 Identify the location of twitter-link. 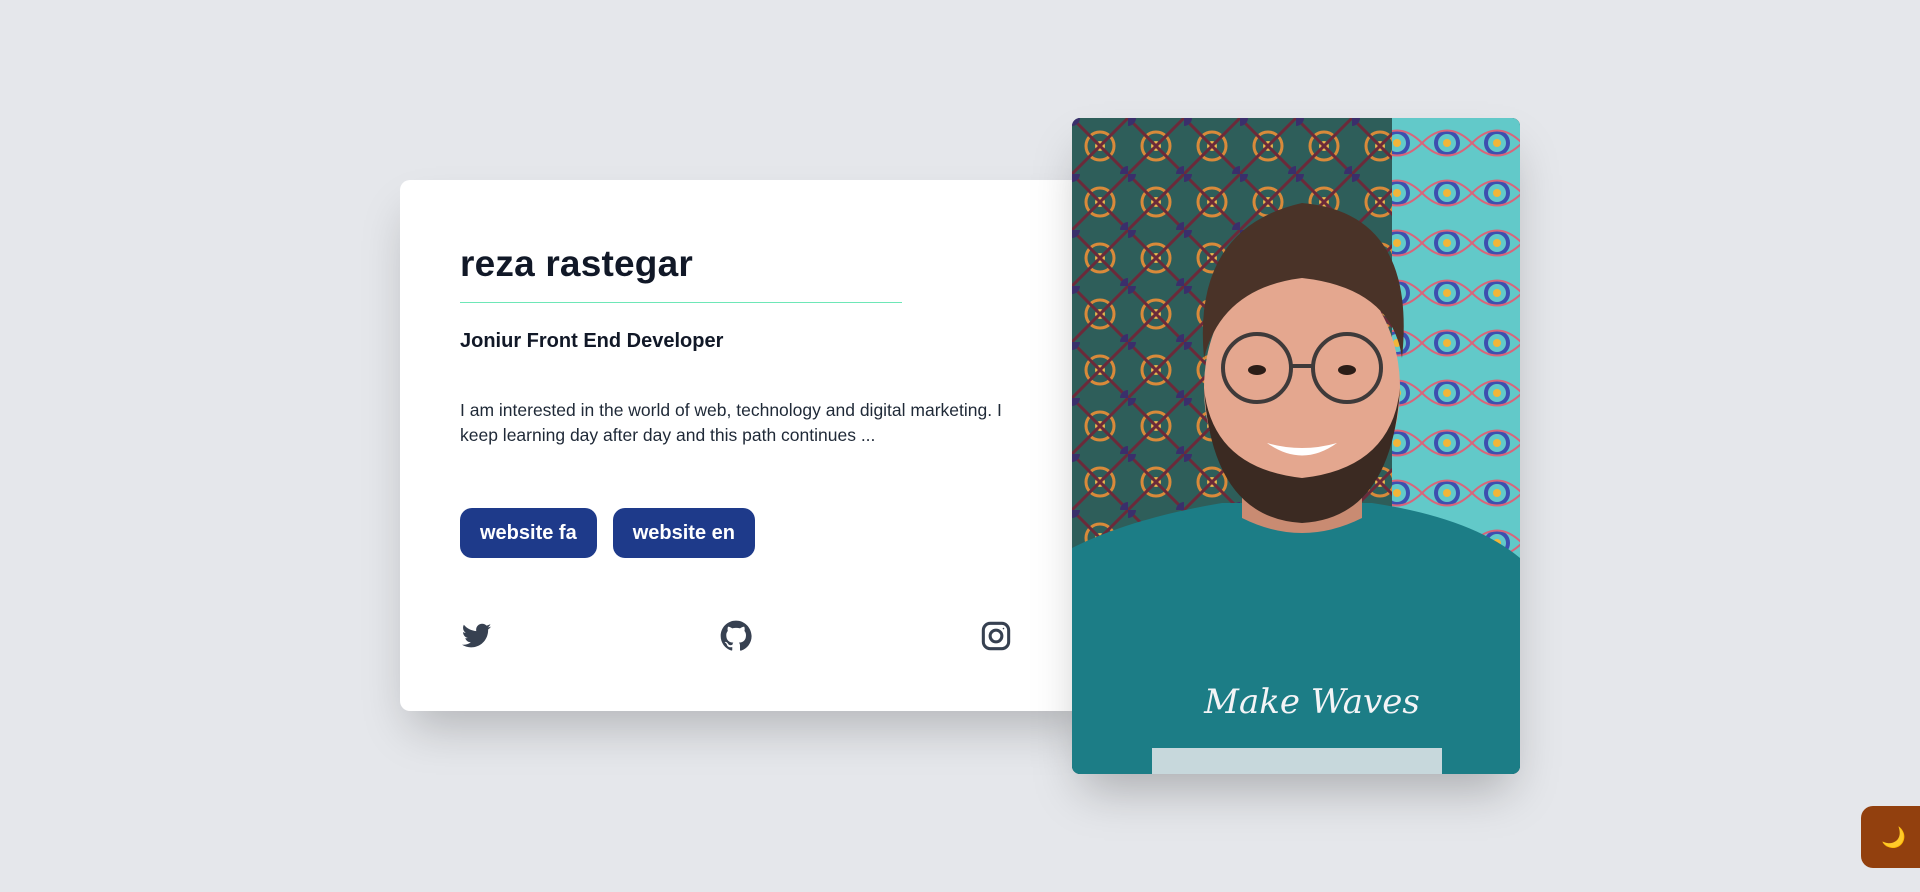
(476, 636).